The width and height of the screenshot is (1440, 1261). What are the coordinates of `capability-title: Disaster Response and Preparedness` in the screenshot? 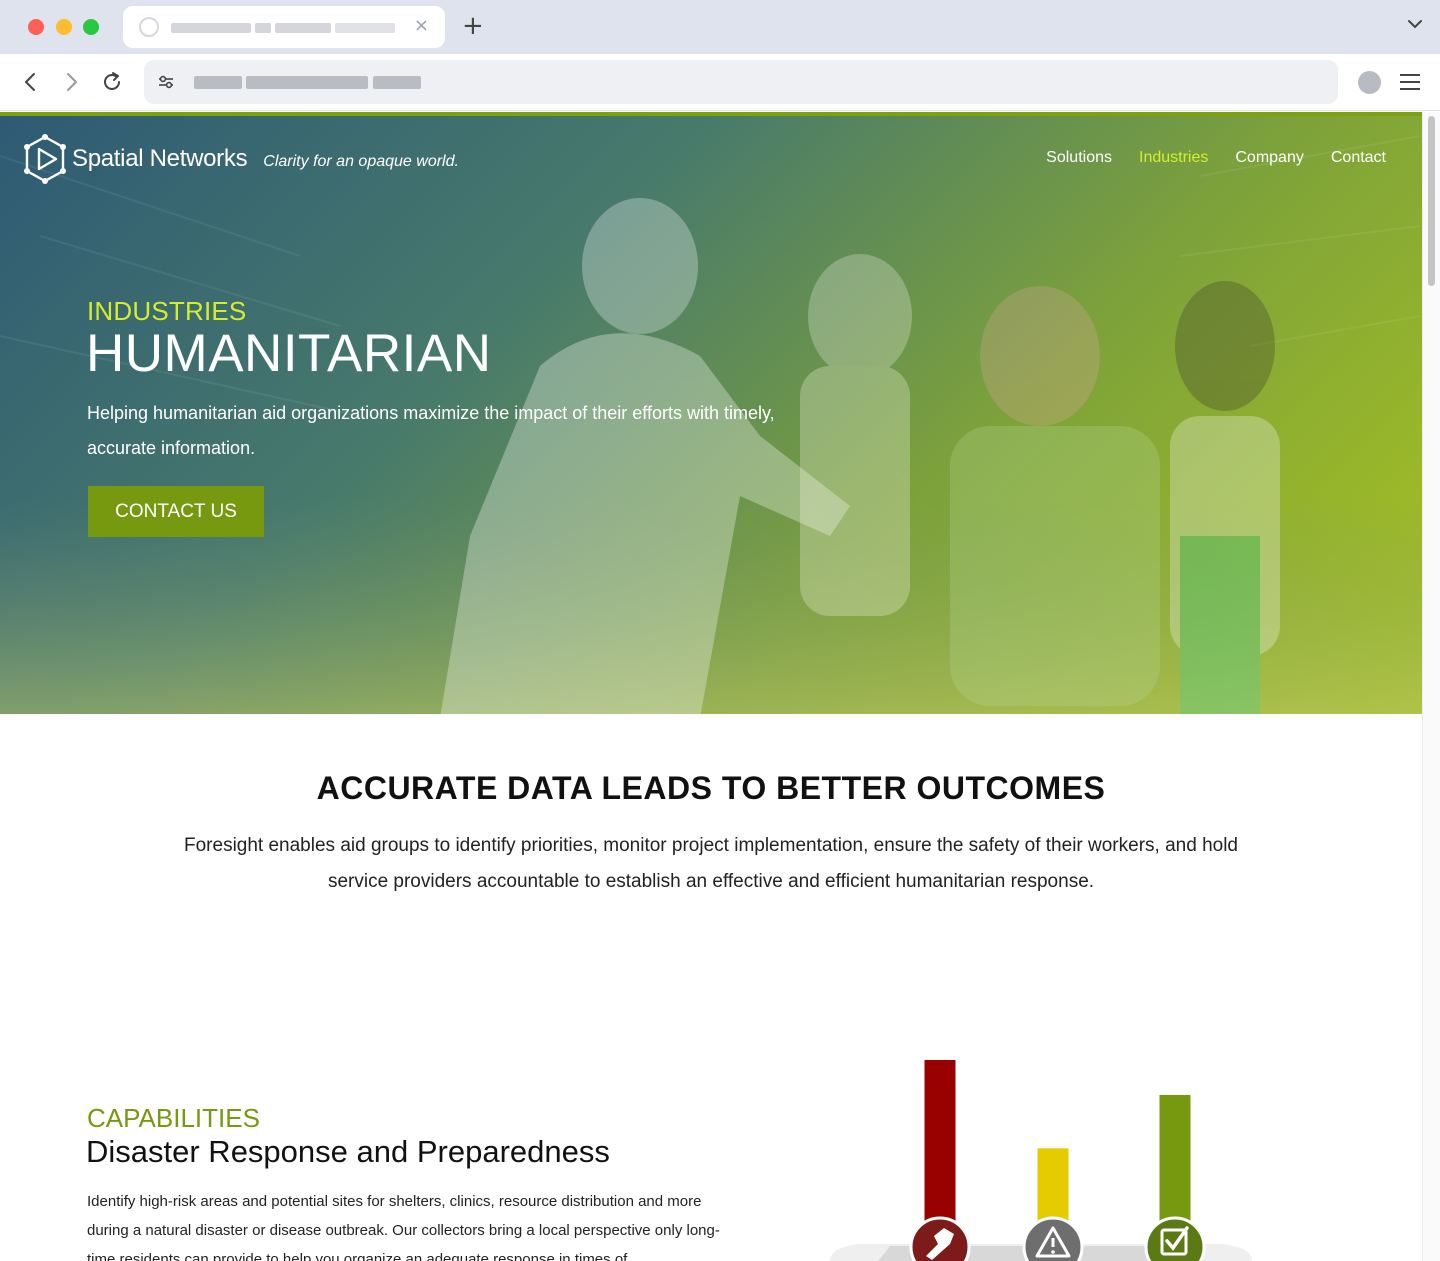 It's located at (348, 1151).